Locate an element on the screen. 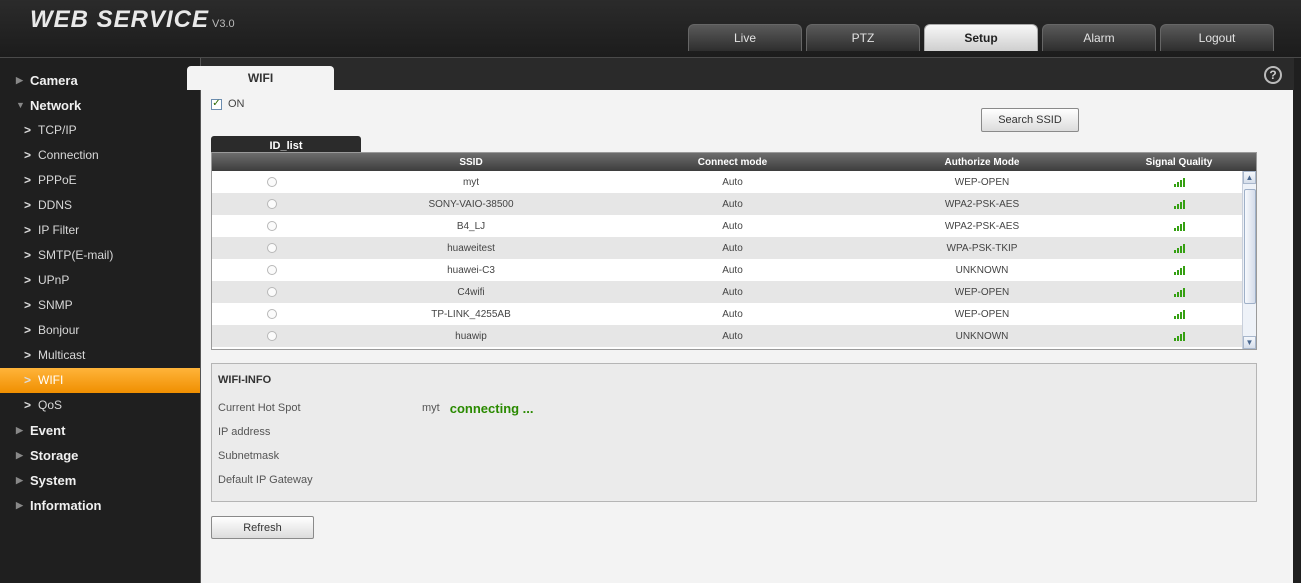 Image resolution: width=1301 pixels, height=583 pixels. column-header-ssid: SSID is located at coordinates (471, 162).